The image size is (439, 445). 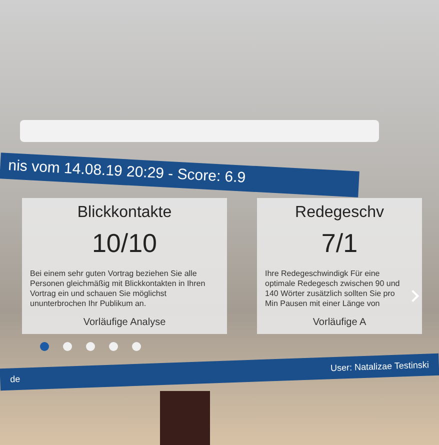 What do you see at coordinates (125, 243) in the screenshot?
I see `card-score: 10/10` at bounding box center [125, 243].